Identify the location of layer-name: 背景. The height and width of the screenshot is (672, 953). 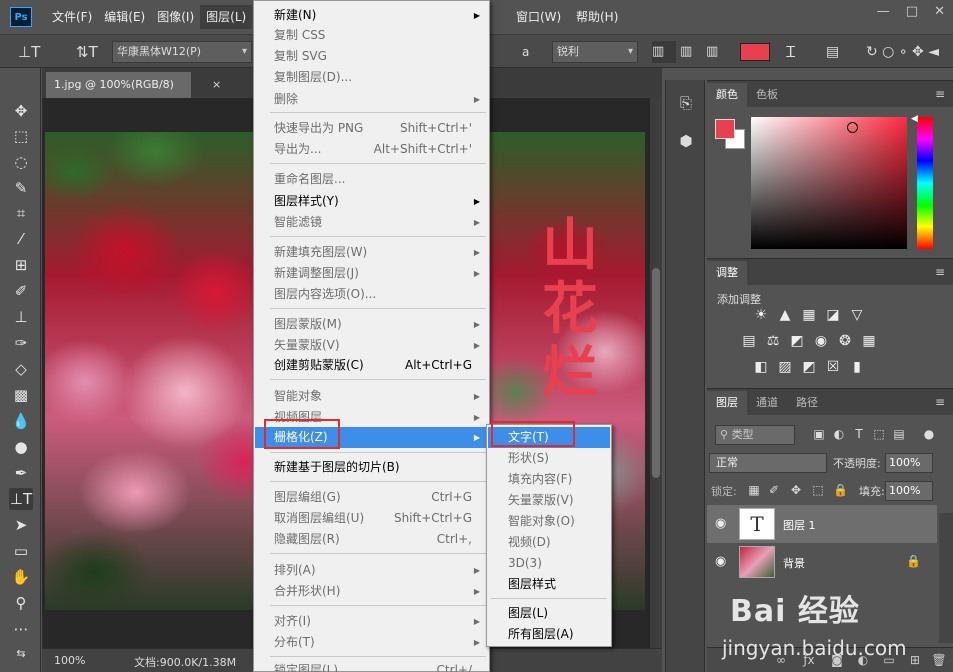
(794, 563).